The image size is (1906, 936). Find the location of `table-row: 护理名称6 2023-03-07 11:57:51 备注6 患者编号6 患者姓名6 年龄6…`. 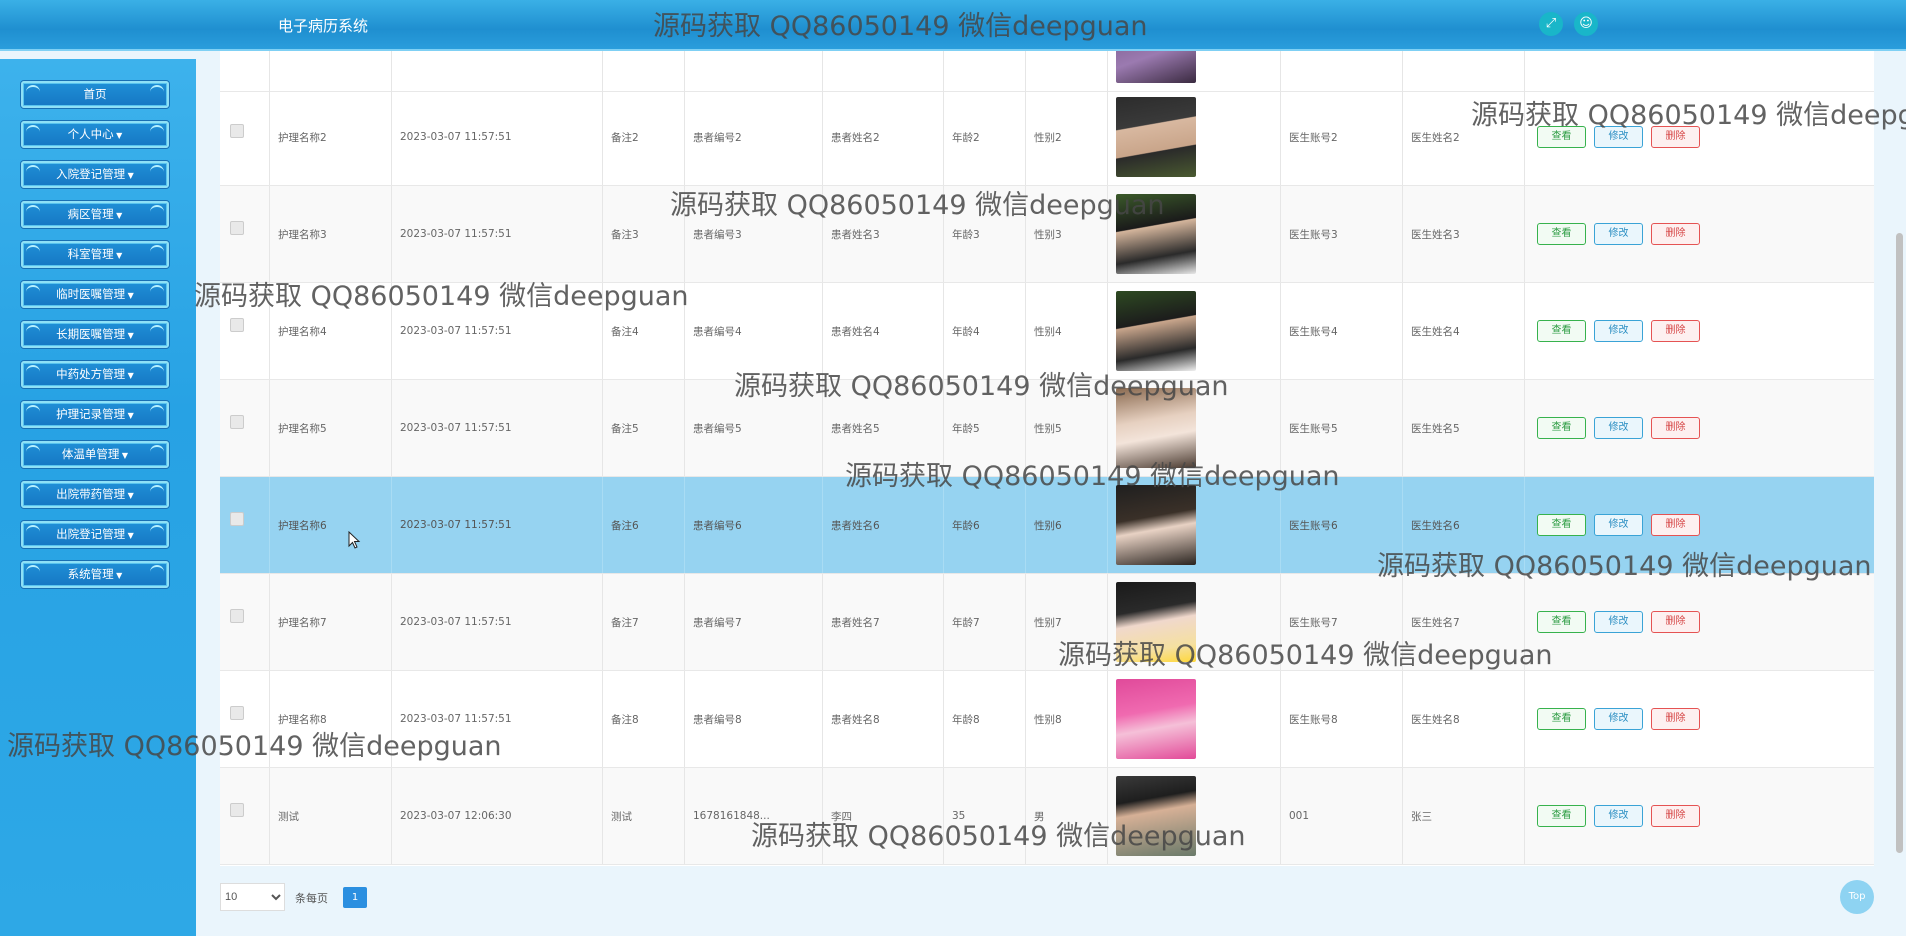

table-row: 护理名称6 2023-03-07 11:57:51 备注6 患者编号6 患者姓名6 年龄6… is located at coordinates (1047, 525).